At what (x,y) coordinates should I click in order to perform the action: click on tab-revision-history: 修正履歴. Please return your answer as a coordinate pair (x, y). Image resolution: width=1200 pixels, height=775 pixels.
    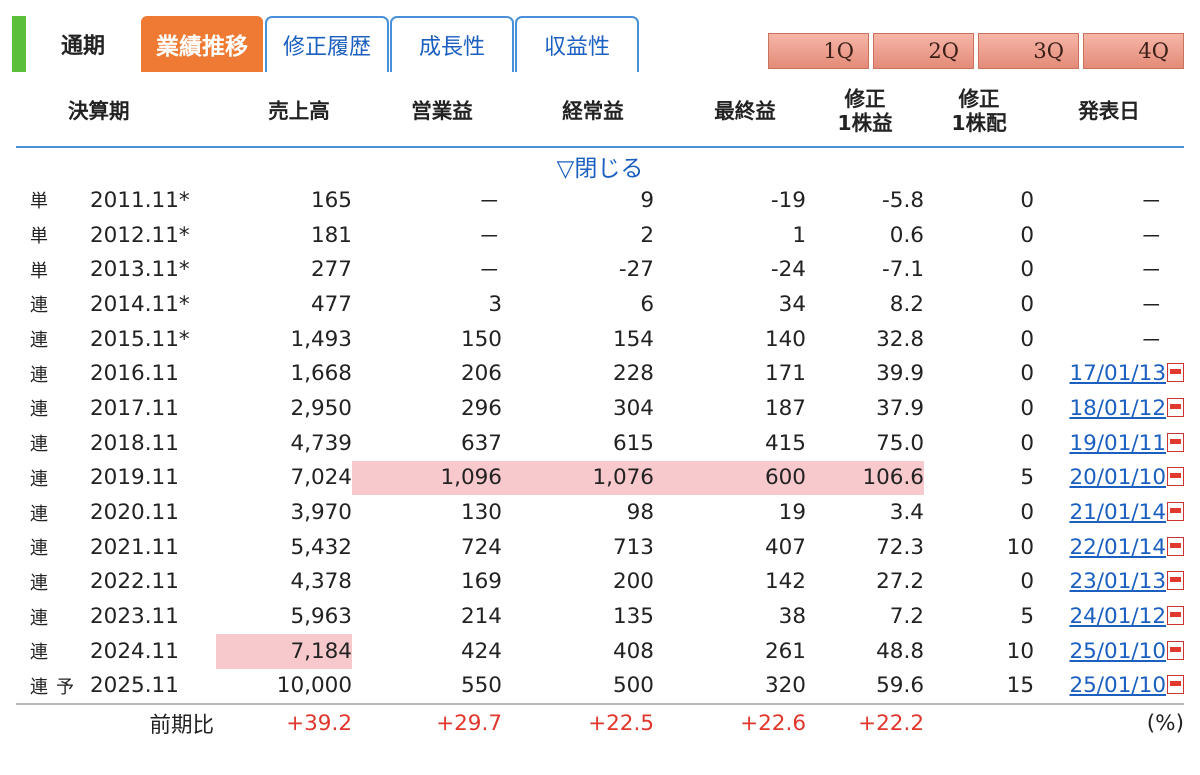
    Looking at the image, I should click on (327, 44).